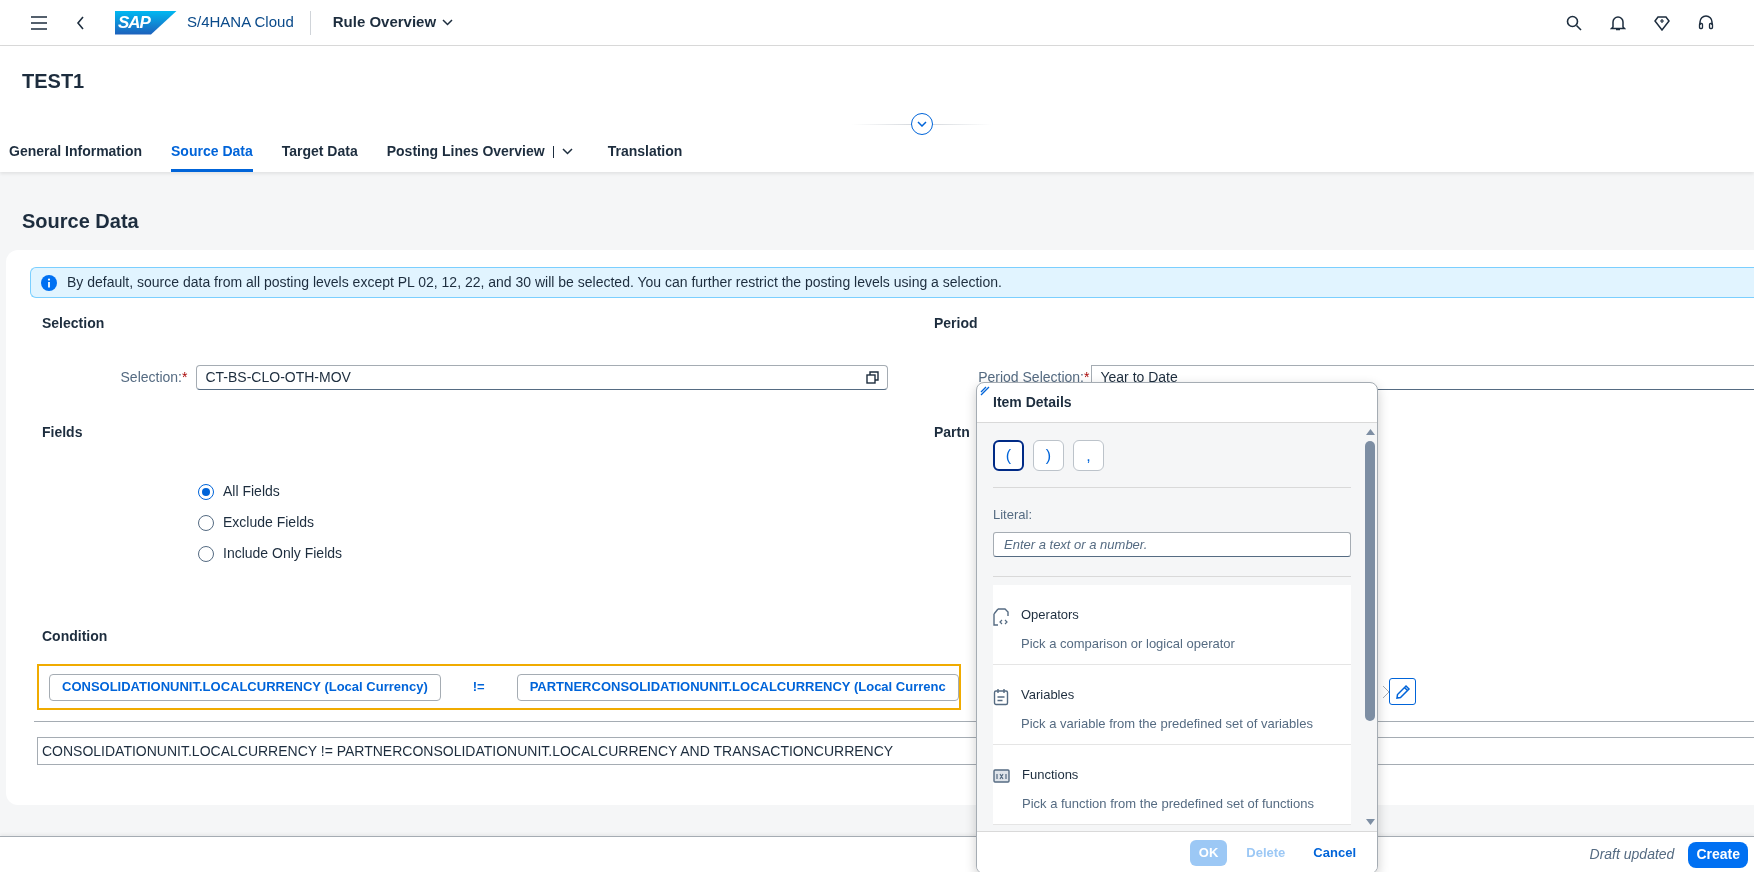  I want to click on info-message: By default, source data from all posting levels except PL 02, 12, 22, and 30 will be selected. You can further restrict the posting levels using a selection., so click(534, 282).